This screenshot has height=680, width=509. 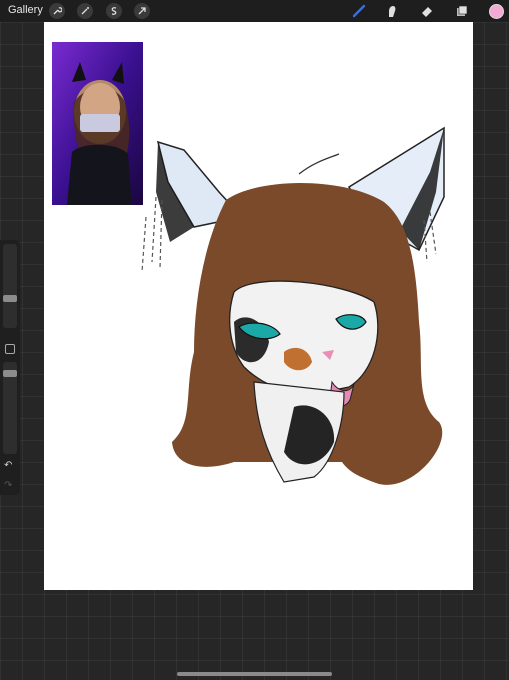 I want to click on smudge-icon, so click(x=392, y=11).